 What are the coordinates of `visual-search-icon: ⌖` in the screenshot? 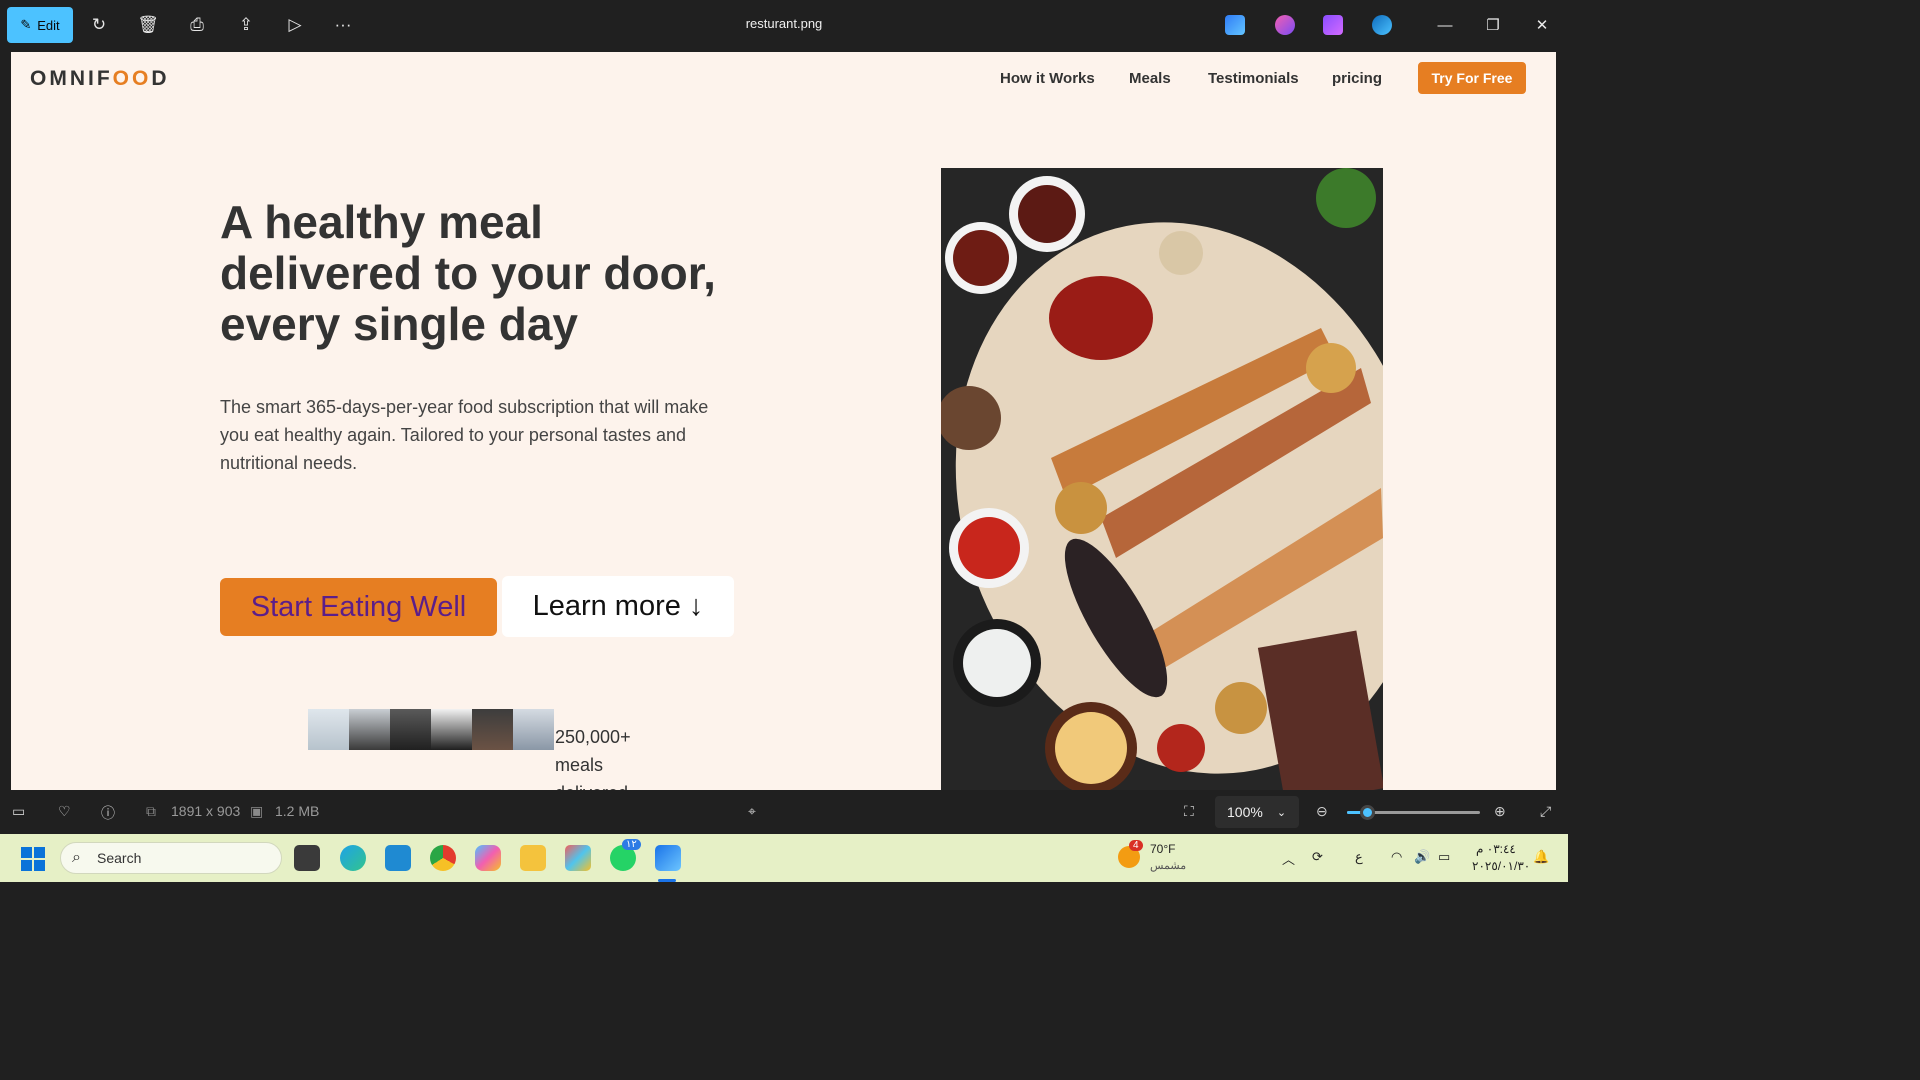 It's located at (752, 811).